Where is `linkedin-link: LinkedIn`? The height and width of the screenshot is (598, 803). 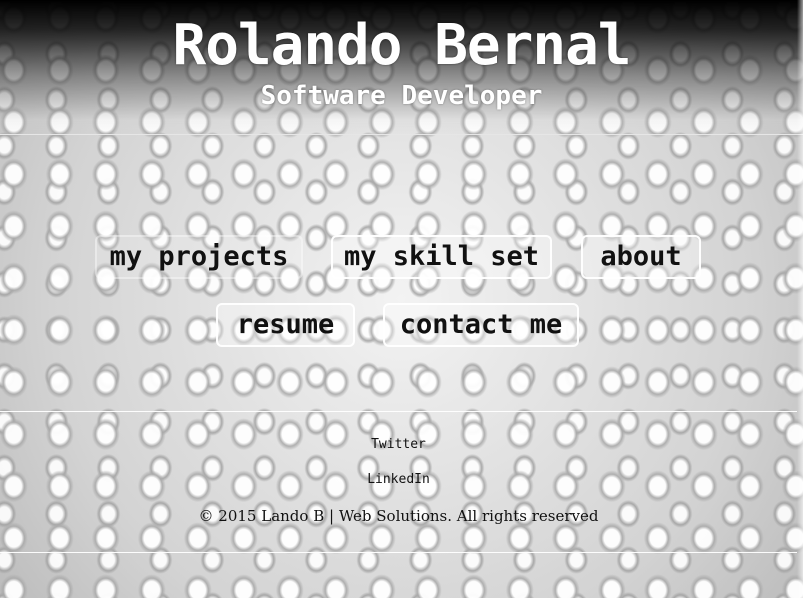 linkedin-link: LinkedIn is located at coordinates (398, 480).